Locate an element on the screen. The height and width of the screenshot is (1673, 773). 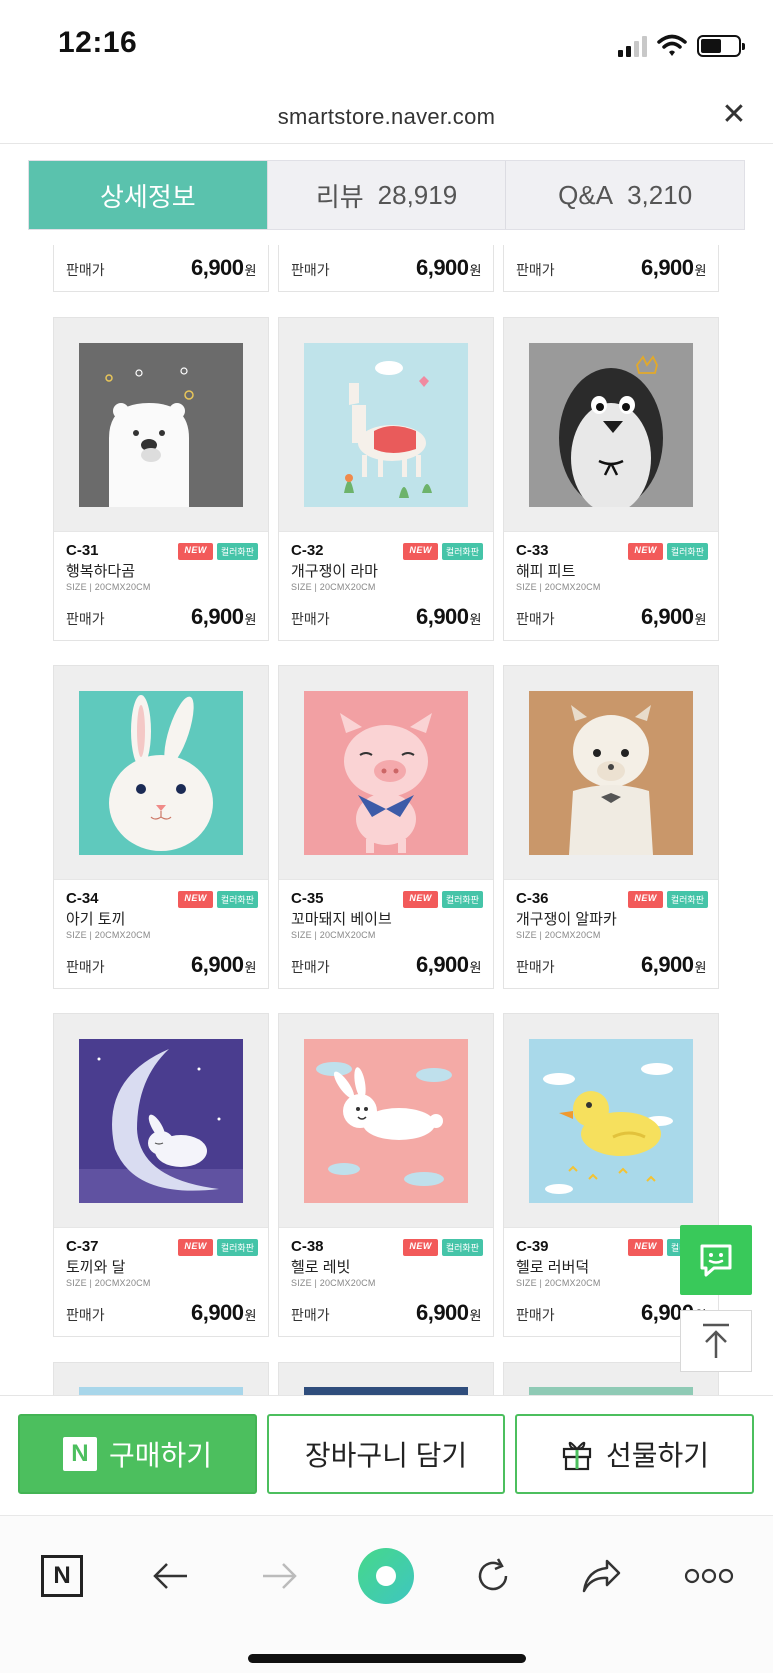
cart-label: 장바구니 담기 is located at coordinates (386, 1455).